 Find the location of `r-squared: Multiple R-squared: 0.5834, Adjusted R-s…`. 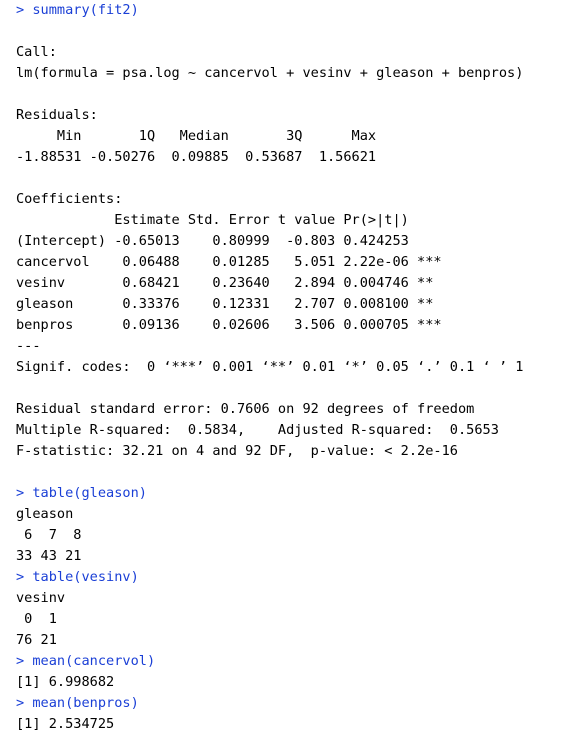

r-squared: Multiple R-squared: 0.5834, Adjusted R-s… is located at coordinates (262, 430).